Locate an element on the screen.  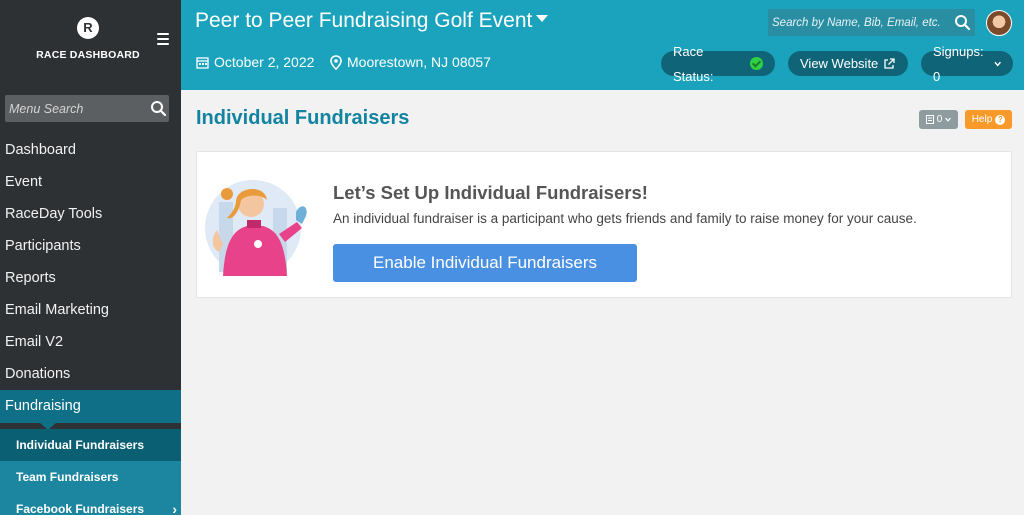
event-location: Moorestown, NJ 08057 is located at coordinates (410, 62).